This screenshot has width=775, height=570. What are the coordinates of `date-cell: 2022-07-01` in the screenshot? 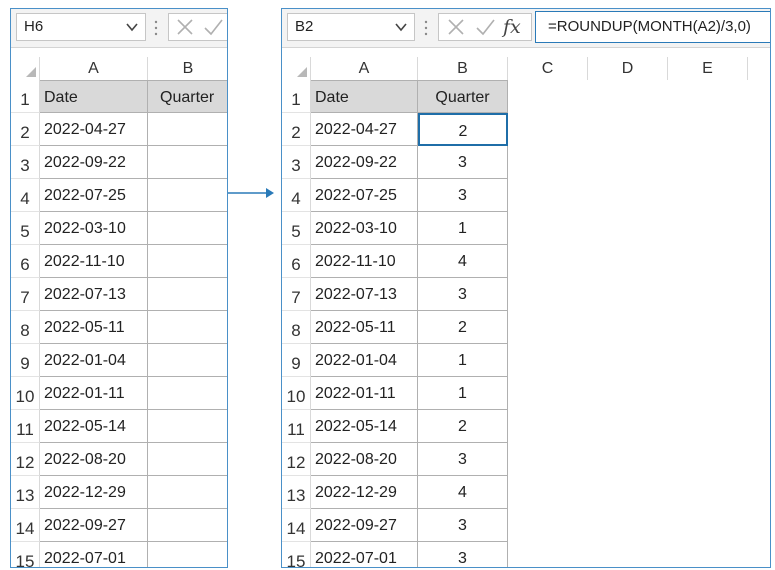 It's located at (364, 554).